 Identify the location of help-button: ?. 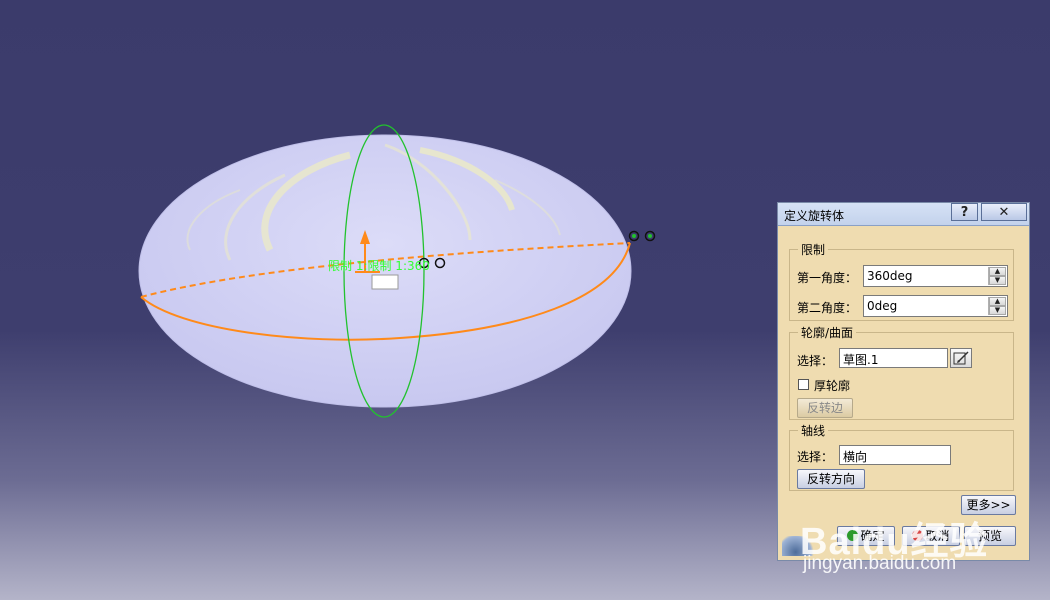
(964, 212).